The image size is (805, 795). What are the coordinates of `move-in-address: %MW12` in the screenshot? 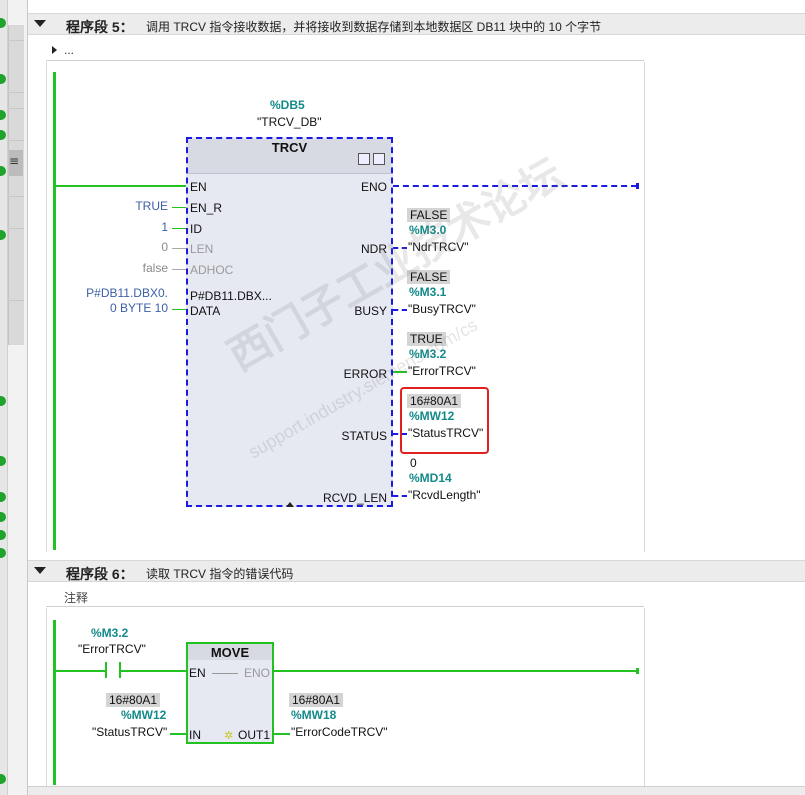 It's located at (143, 715).